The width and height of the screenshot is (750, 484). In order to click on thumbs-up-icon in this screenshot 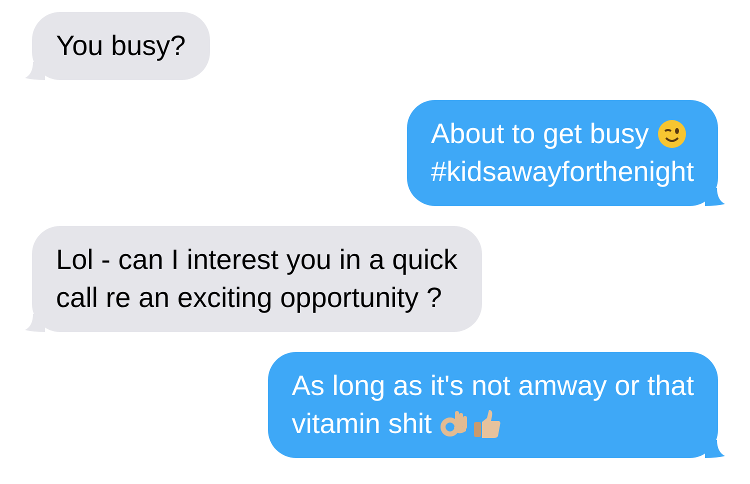, I will do `click(487, 424)`.